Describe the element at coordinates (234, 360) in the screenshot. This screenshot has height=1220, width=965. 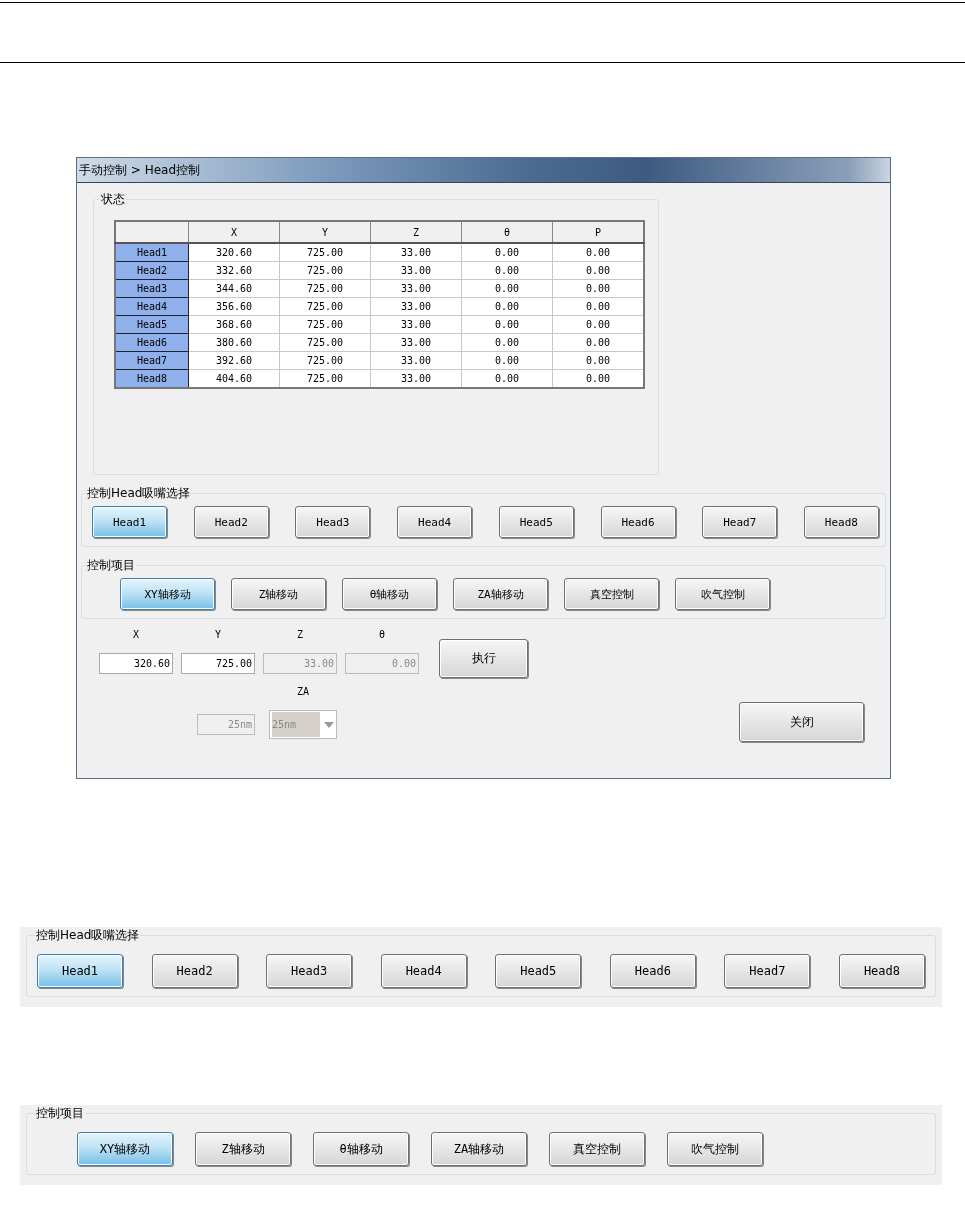
I see `table-cell: 392.60` at that location.